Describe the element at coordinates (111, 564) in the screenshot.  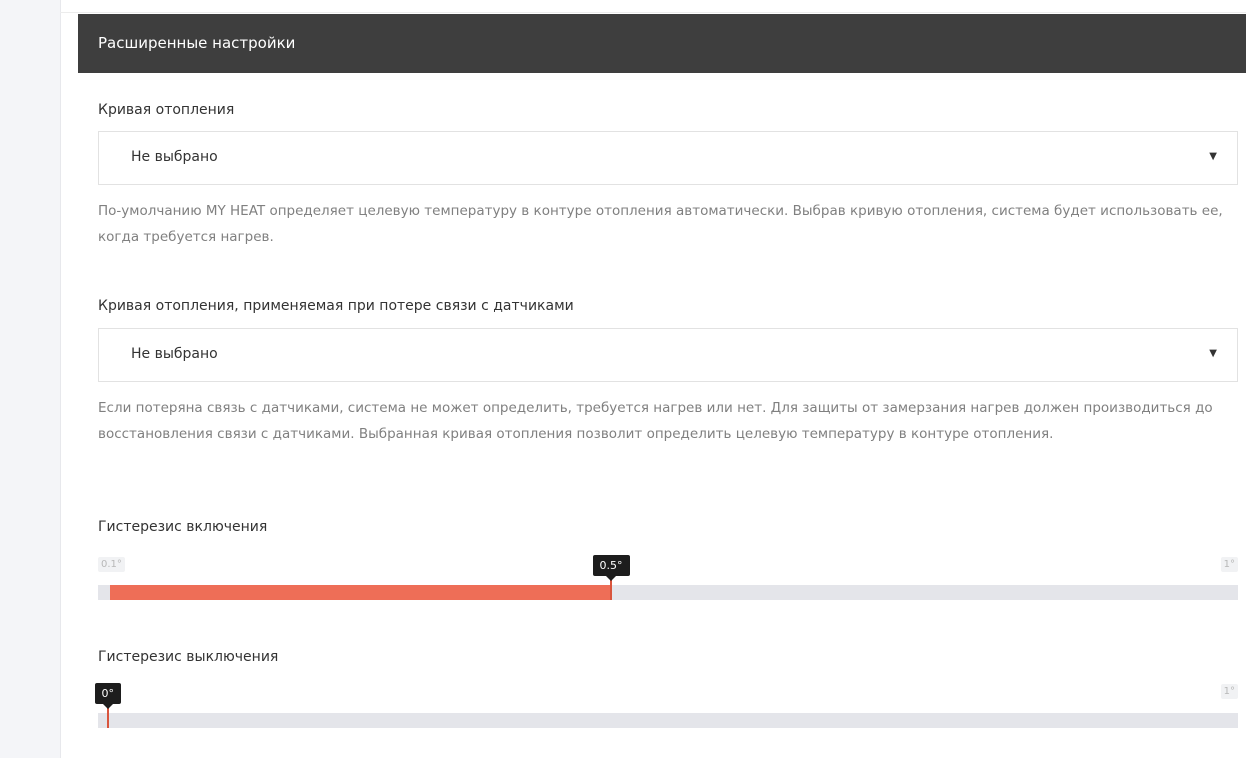
I see `hysteresis-on-min-label: 0.1°` at that location.